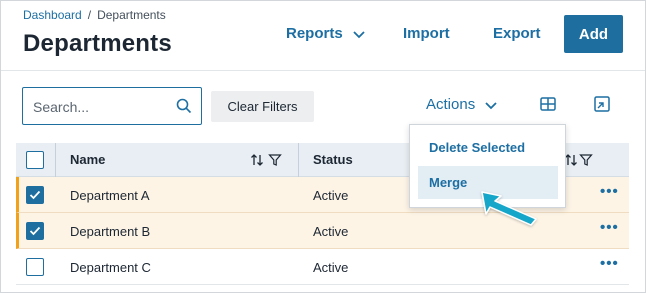 This screenshot has height=293, width=646. What do you see at coordinates (52, 15) in the screenshot?
I see `breadcrumb-dashboard-link: Dashboard` at bounding box center [52, 15].